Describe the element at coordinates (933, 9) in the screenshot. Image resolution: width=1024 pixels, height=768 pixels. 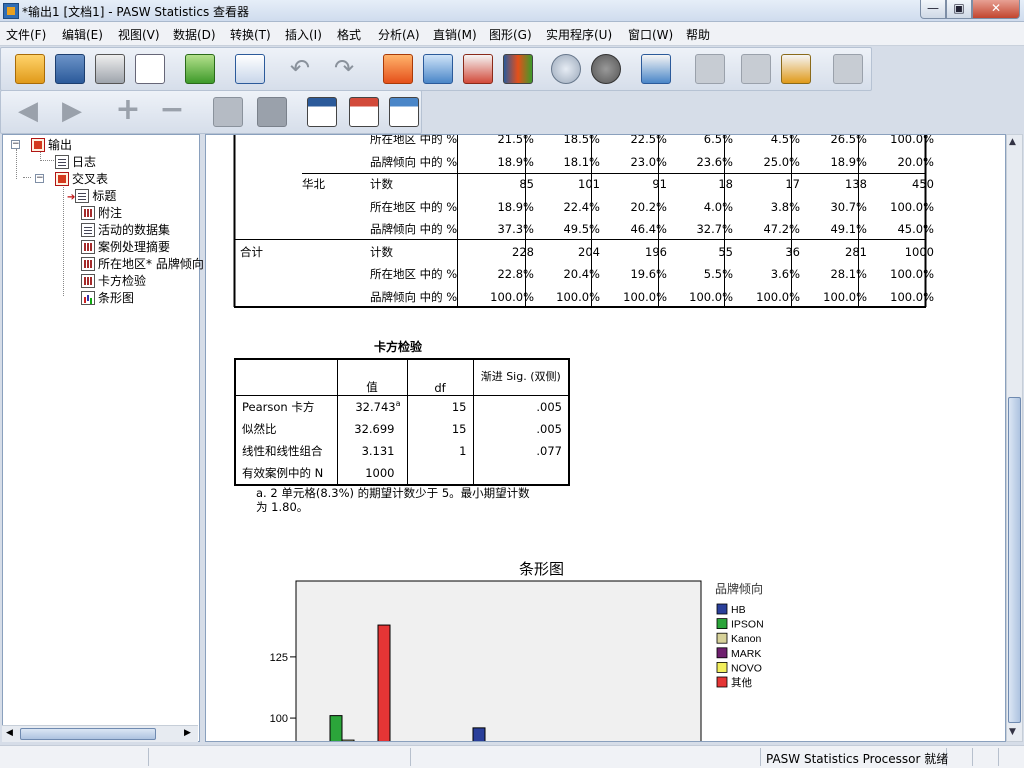
I see `minimize-button: —` at that location.